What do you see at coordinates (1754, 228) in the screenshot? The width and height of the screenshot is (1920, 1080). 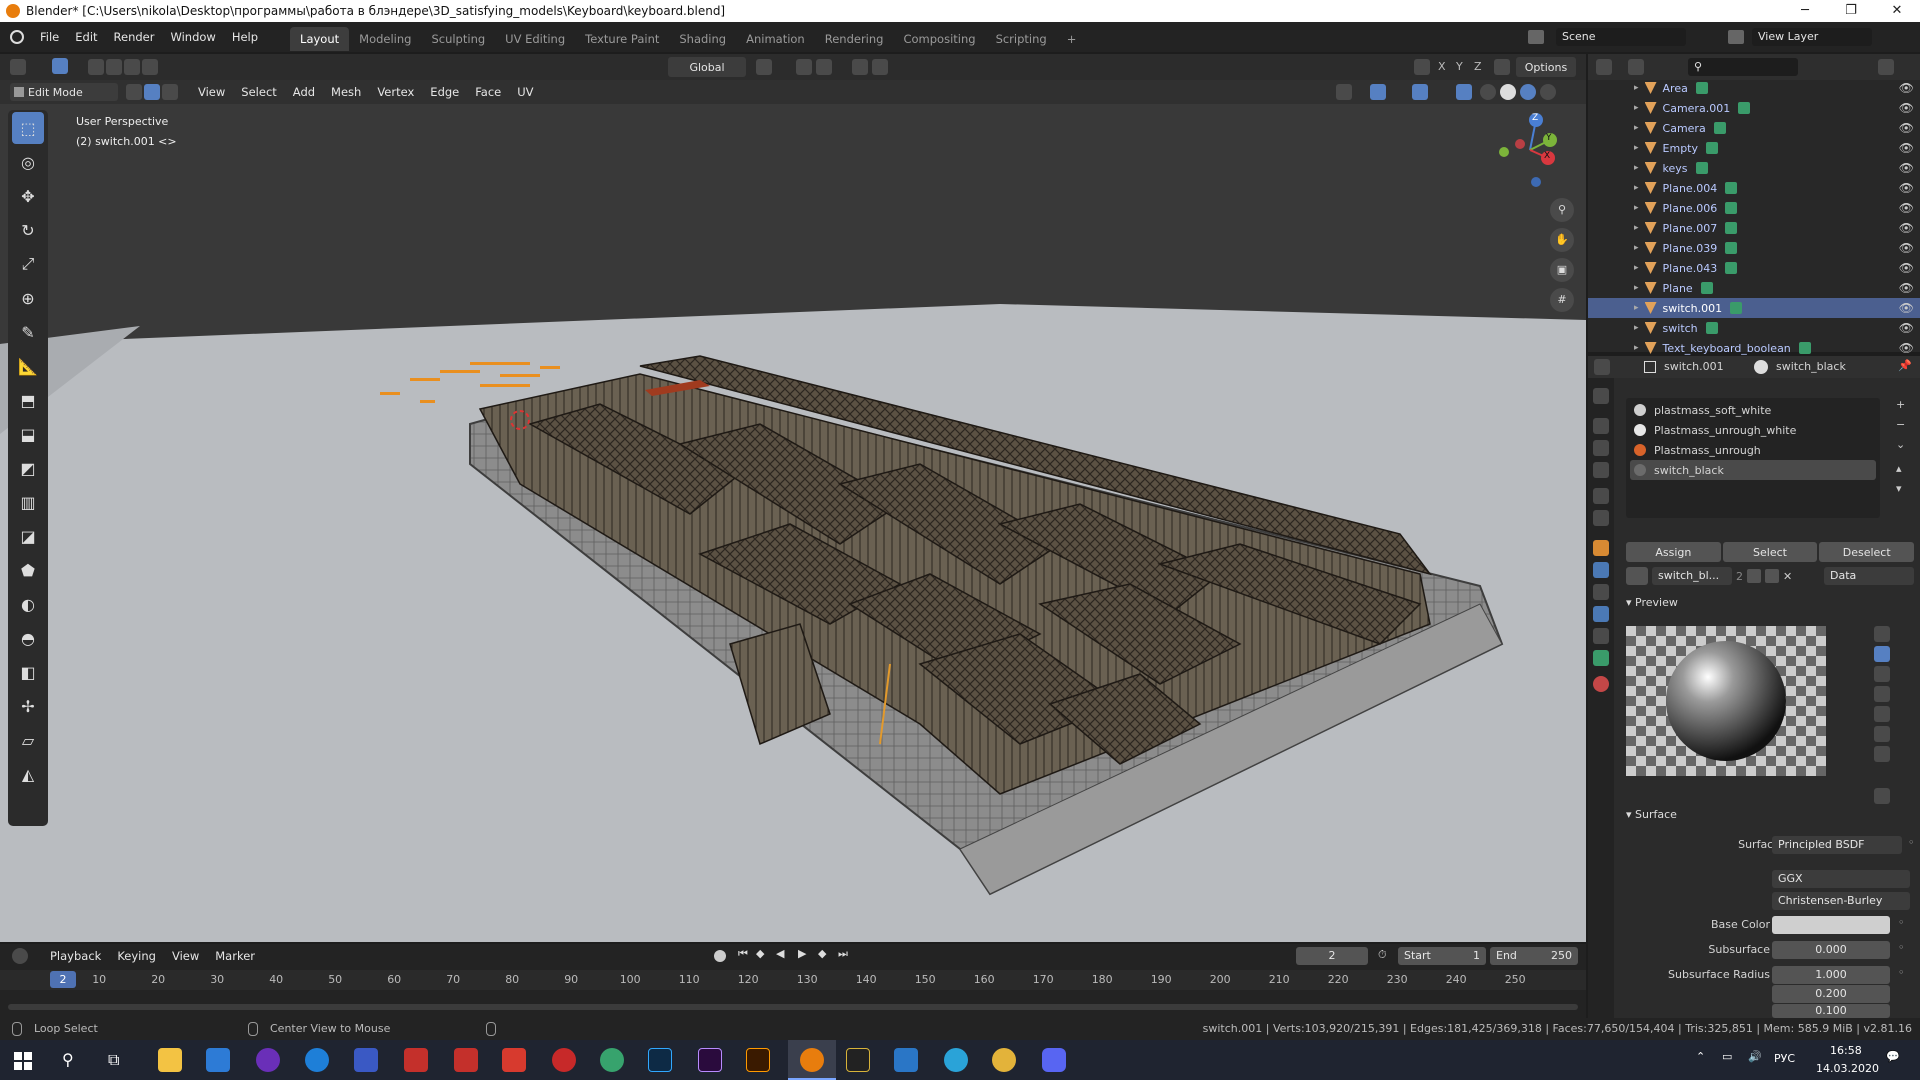 I see `outliner-item: ▸ Plane.007 👁` at bounding box center [1754, 228].